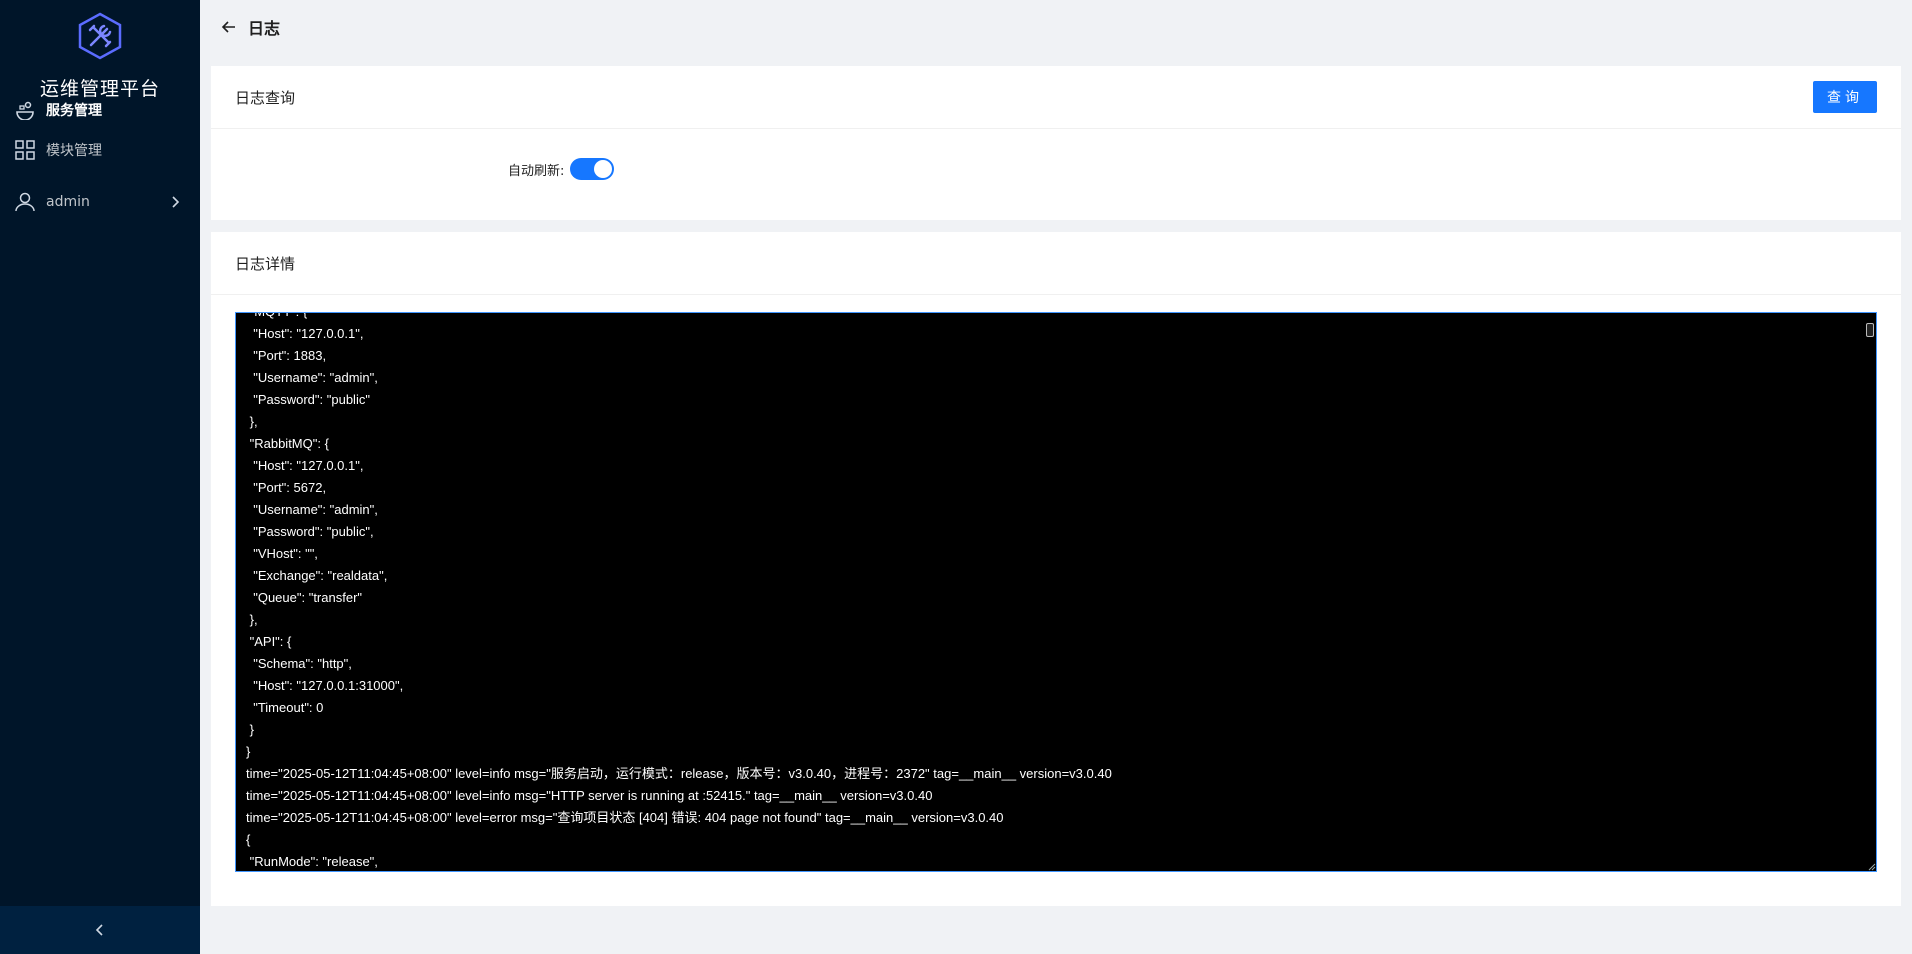  I want to click on log-line: "Queue": "transfer", so click(304, 597).